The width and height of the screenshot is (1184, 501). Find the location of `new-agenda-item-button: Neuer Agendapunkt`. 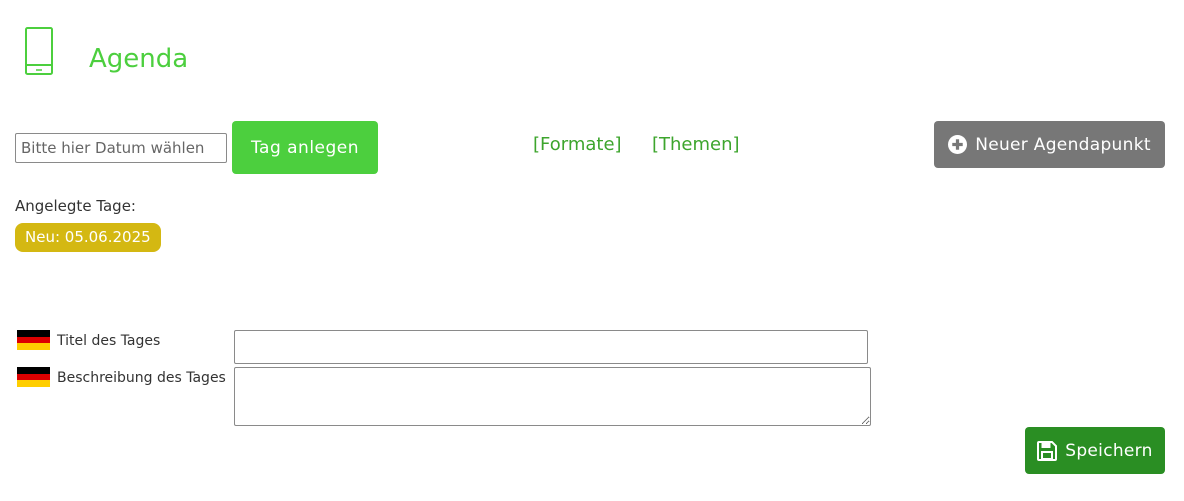

new-agenda-item-button: Neuer Agendapunkt is located at coordinates (1049, 144).